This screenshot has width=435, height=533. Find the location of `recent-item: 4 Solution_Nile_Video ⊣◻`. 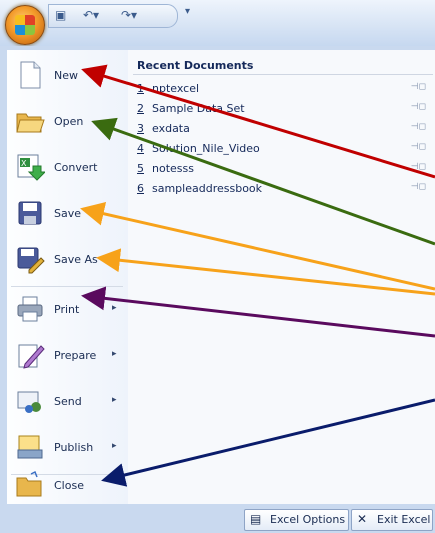

recent-item: 4 Solution_Nile_Video ⊣◻ is located at coordinates (284, 150).